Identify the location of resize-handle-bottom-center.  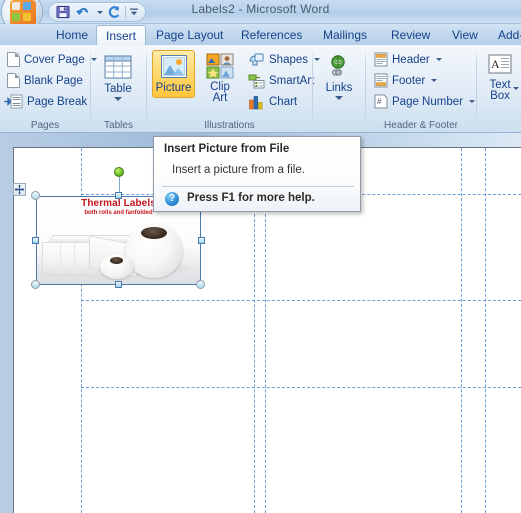
(118, 284).